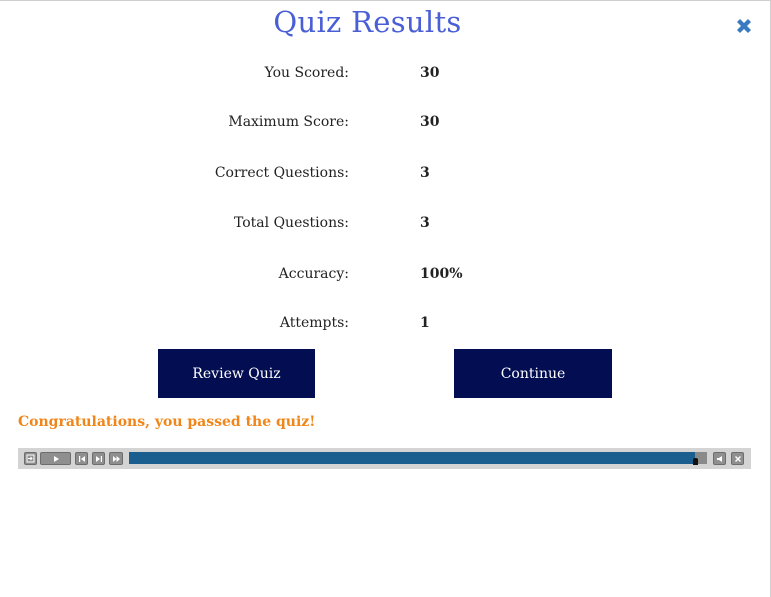 The image size is (771, 597). Describe the element at coordinates (281, 173) in the screenshot. I see `stat-label: Correct Questions:` at that location.